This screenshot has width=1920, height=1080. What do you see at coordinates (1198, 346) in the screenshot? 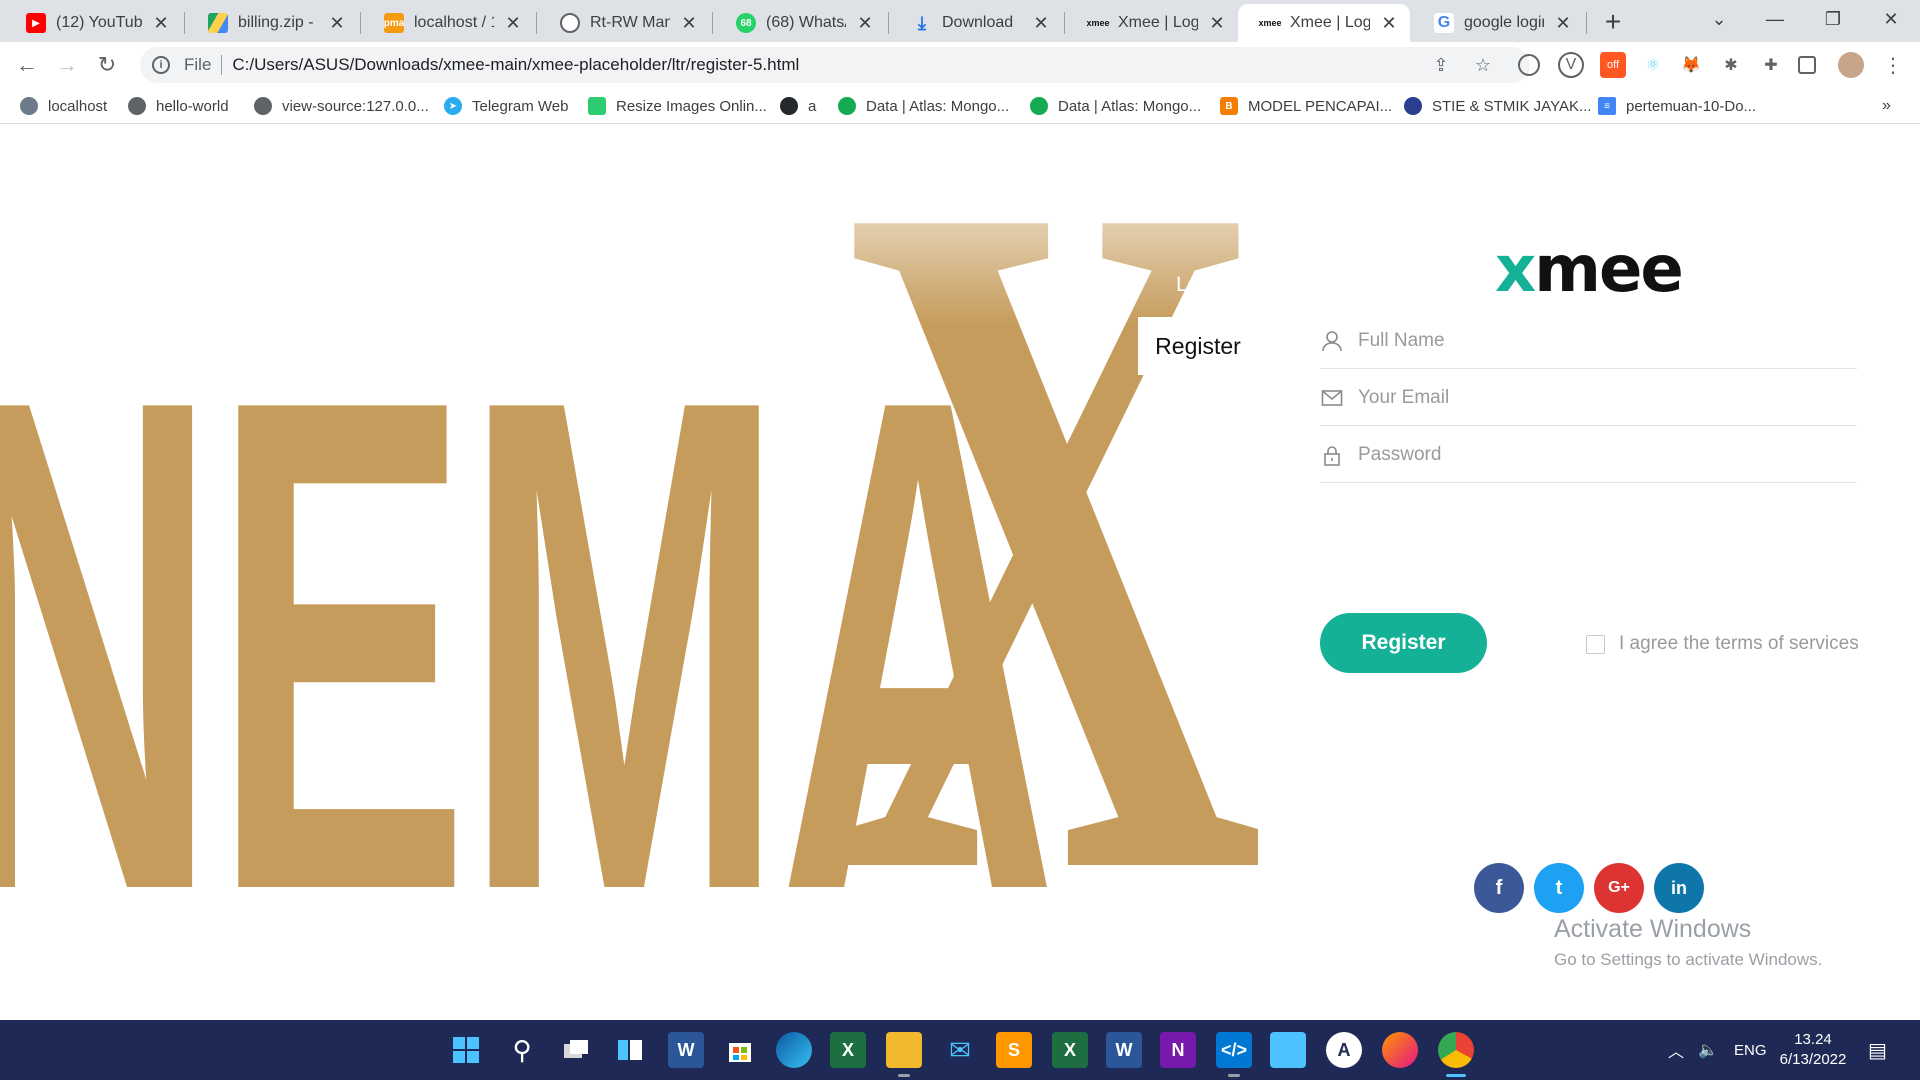
I see `register-switch-link: Register` at bounding box center [1198, 346].